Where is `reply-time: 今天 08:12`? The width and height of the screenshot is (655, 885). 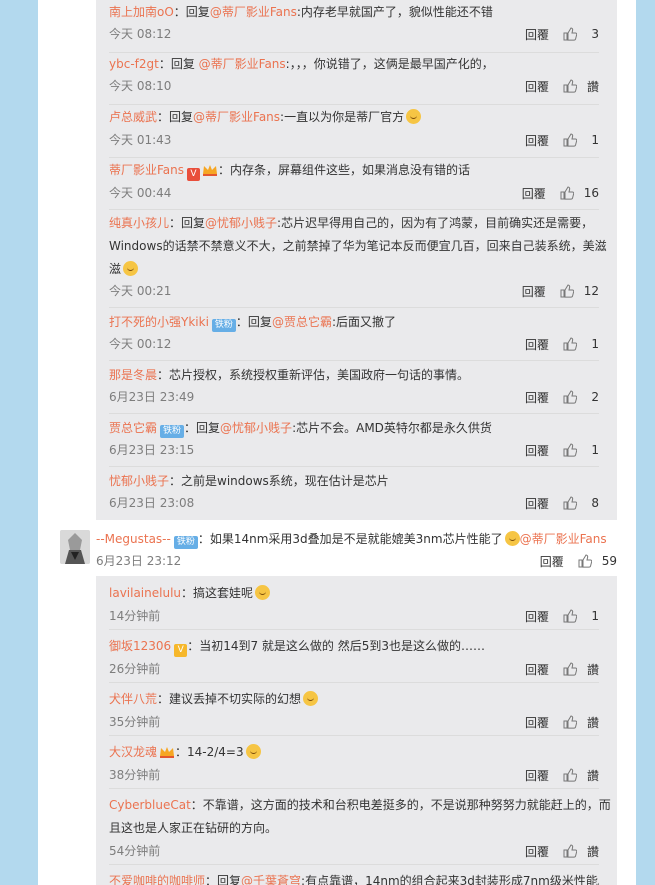 reply-time: 今天 08:12 is located at coordinates (140, 34).